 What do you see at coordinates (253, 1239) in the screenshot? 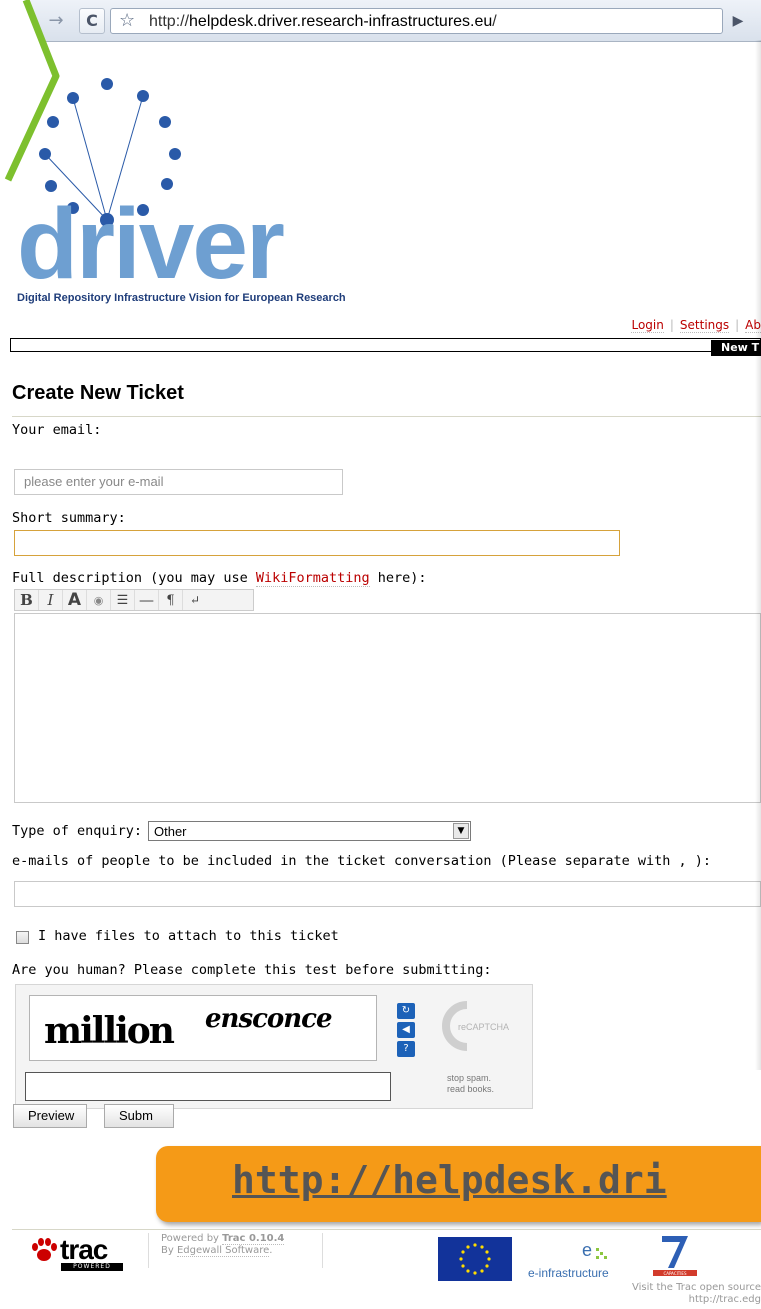
I see `trac-version-link: Trac 0.10.4` at bounding box center [253, 1239].